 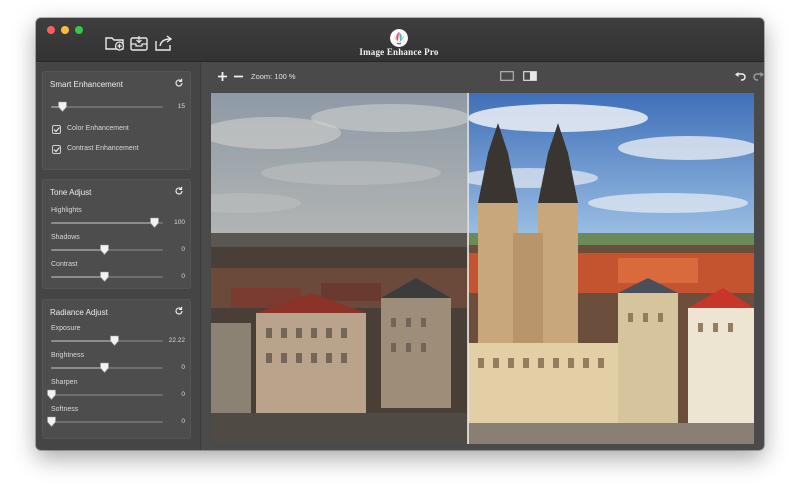 I want to click on redo-icon, so click(x=758, y=76).